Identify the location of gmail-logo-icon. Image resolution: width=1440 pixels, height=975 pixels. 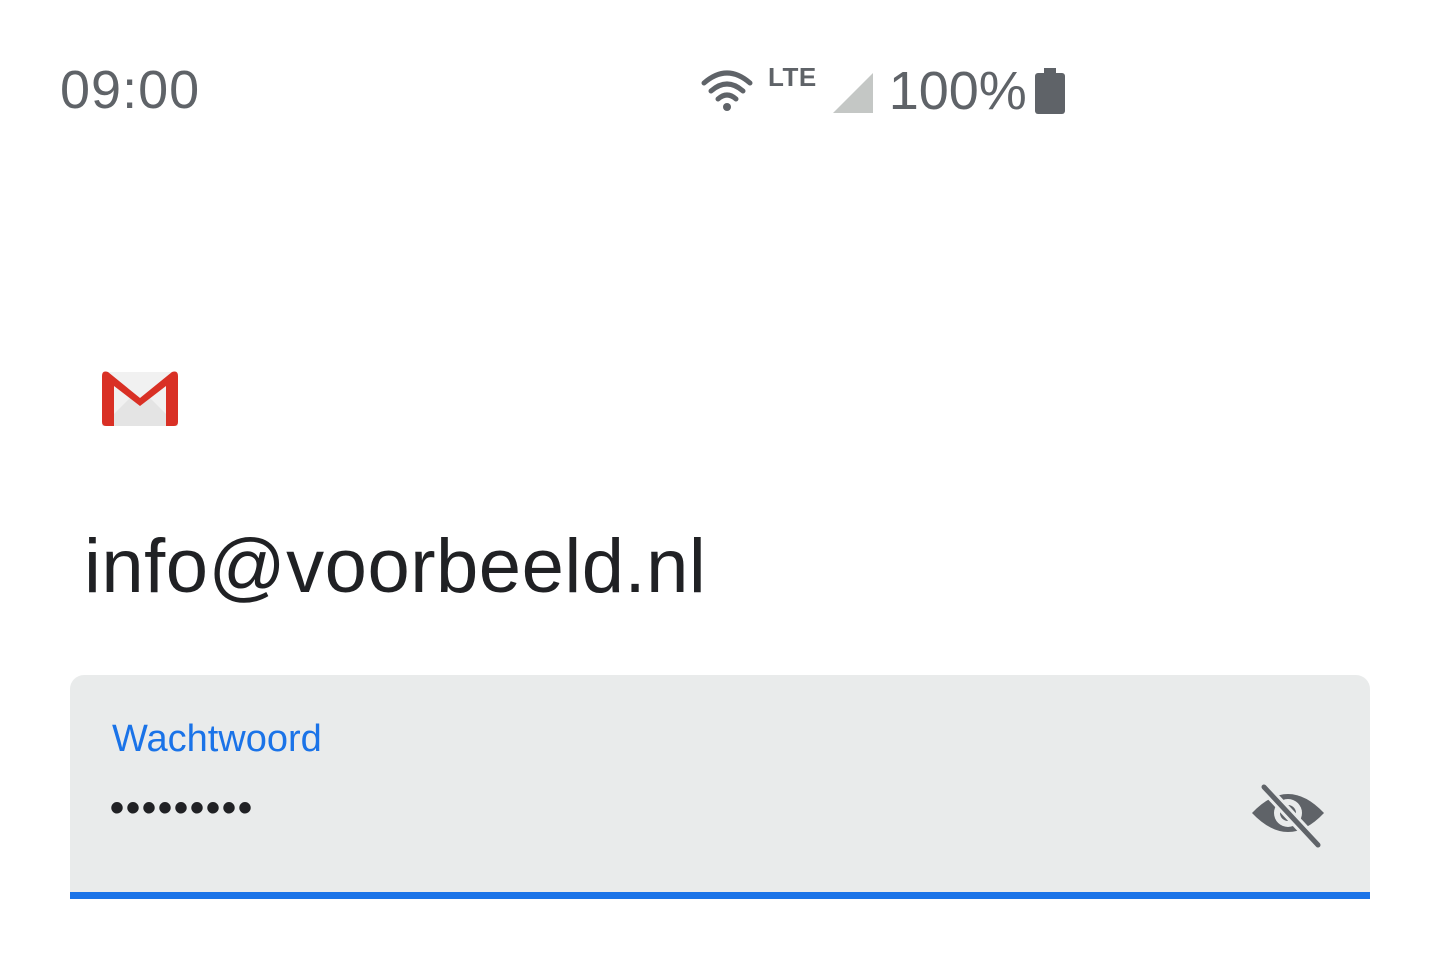
(140, 398).